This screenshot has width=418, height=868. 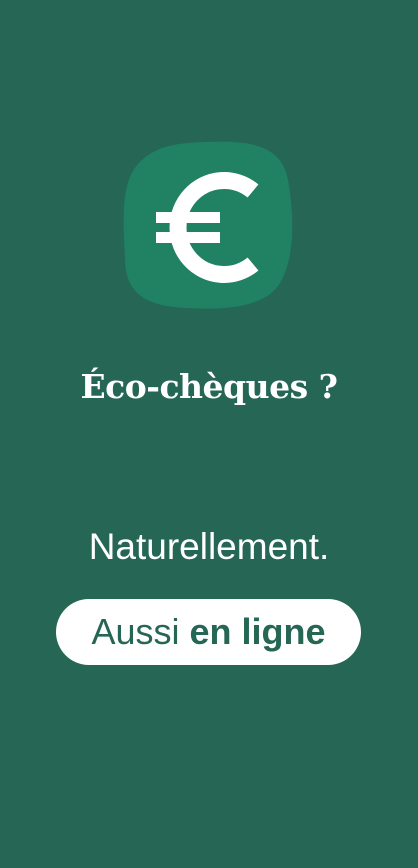 I want to click on cta-label-regular: Aussi, so click(x=135, y=631).